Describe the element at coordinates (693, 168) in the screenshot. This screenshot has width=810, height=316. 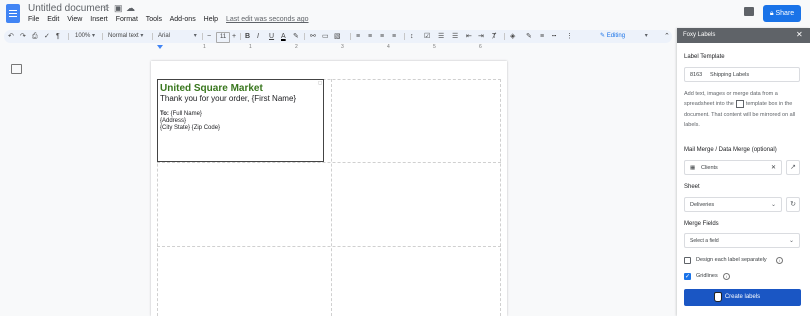
I see `spreadsheet-icon: ▦` at that location.